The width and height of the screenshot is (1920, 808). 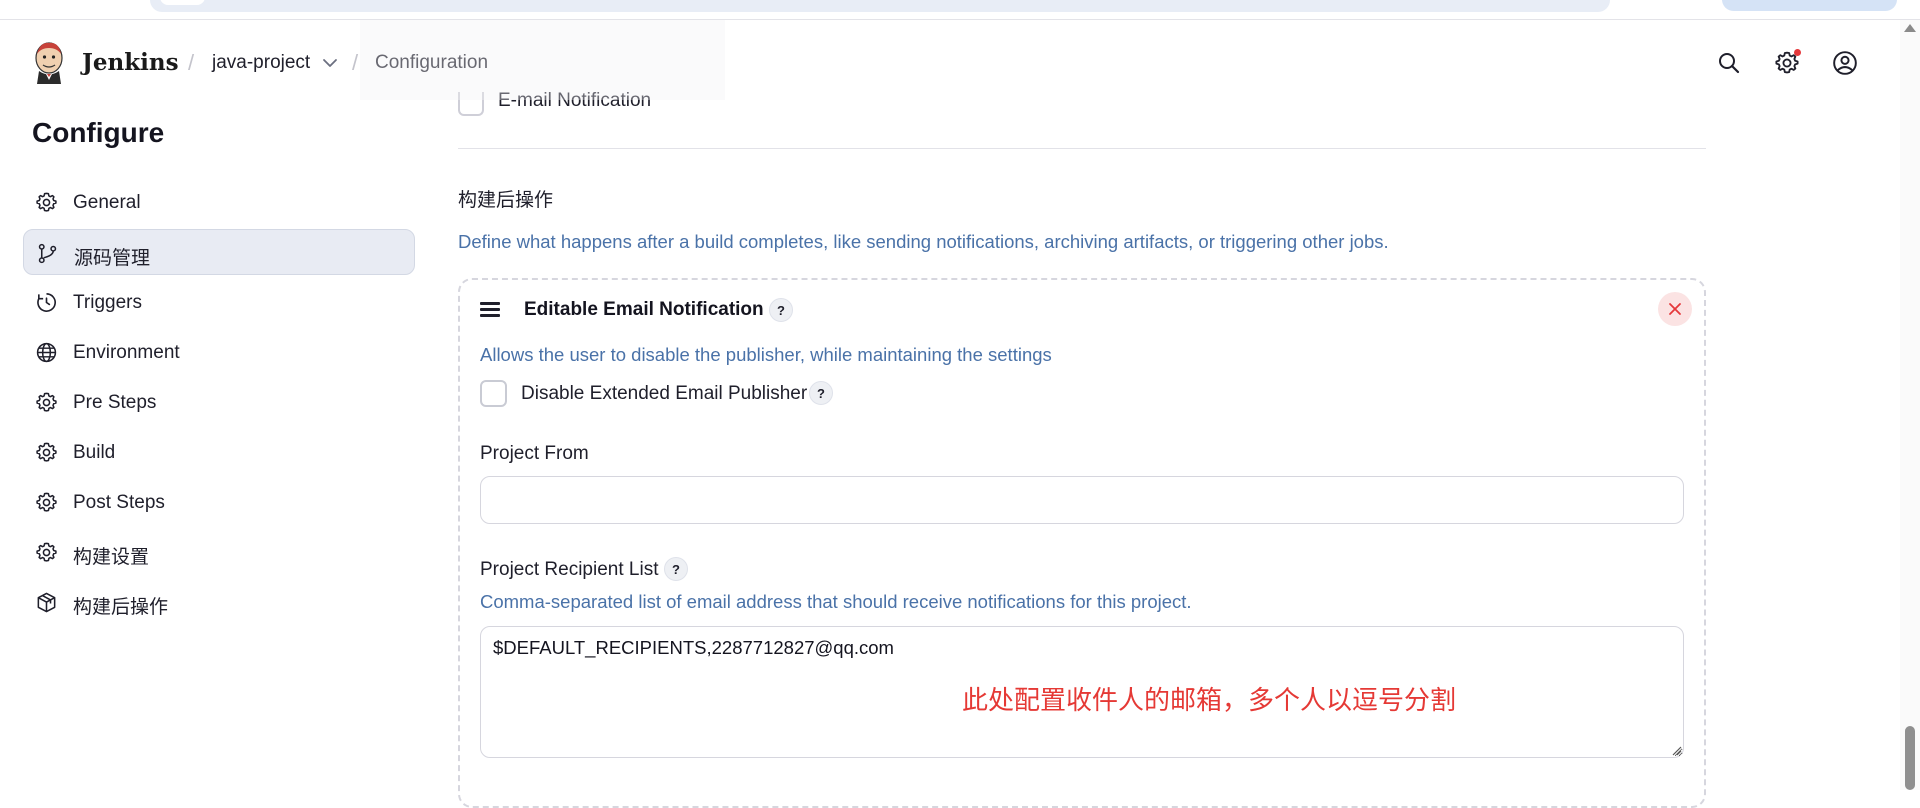 I want to click on browser-address-bar, so click(x=880, y=6).